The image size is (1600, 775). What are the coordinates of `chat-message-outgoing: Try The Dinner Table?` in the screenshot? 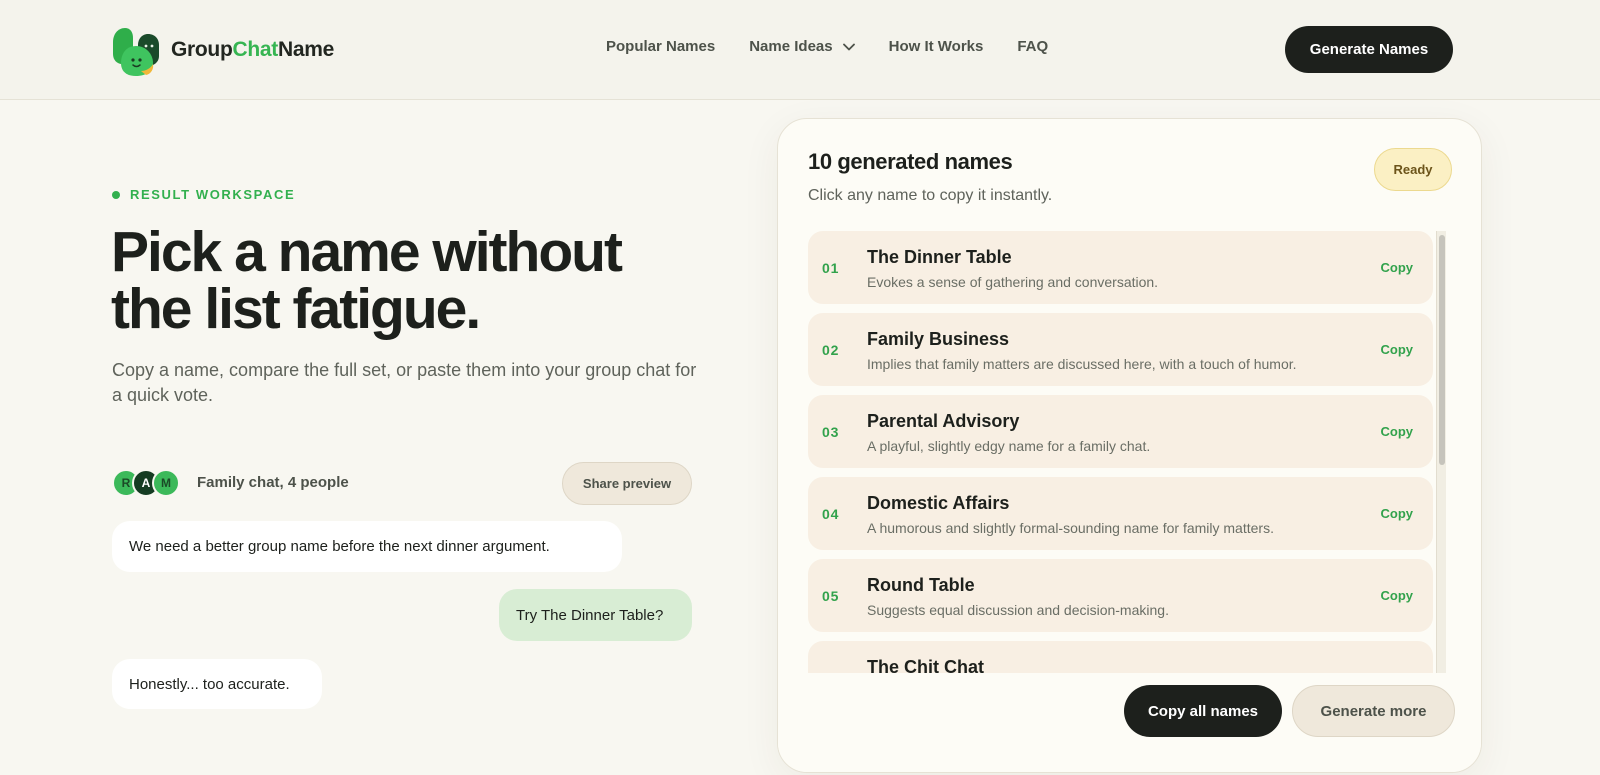 It's located at (595, 615).